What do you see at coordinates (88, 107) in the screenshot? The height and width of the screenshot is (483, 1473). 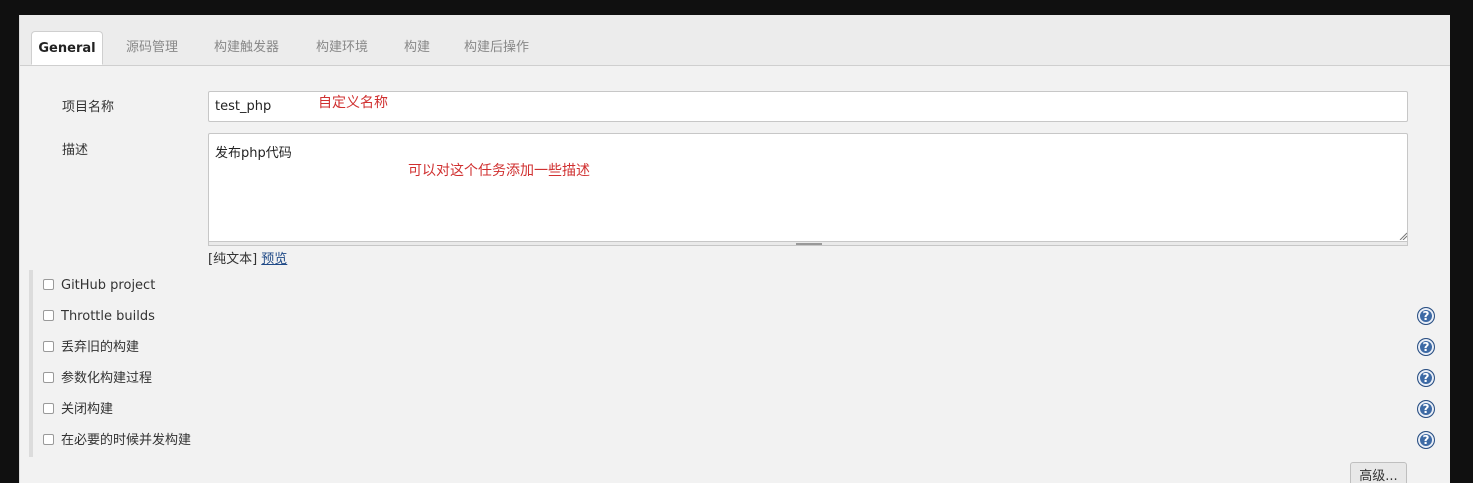 I see `project-name-label: 项目名称` at bounding box center [88, 107].